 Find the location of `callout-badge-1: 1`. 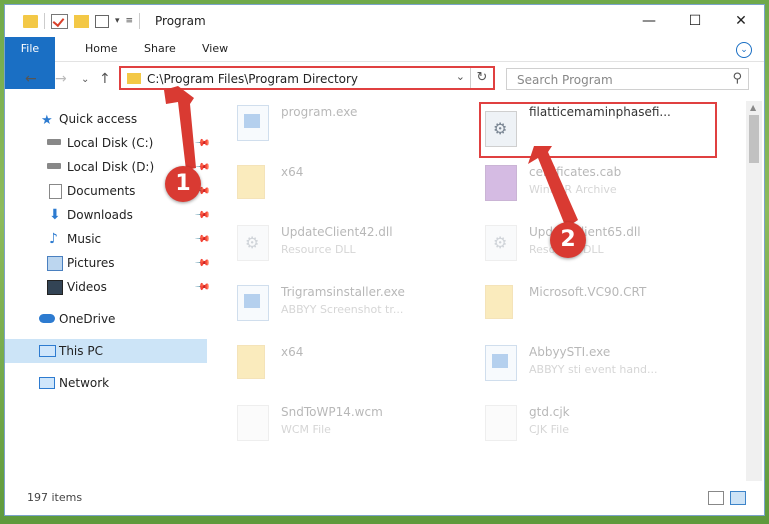

callout-badge-1: 1 is located at coordinates (183, 184).